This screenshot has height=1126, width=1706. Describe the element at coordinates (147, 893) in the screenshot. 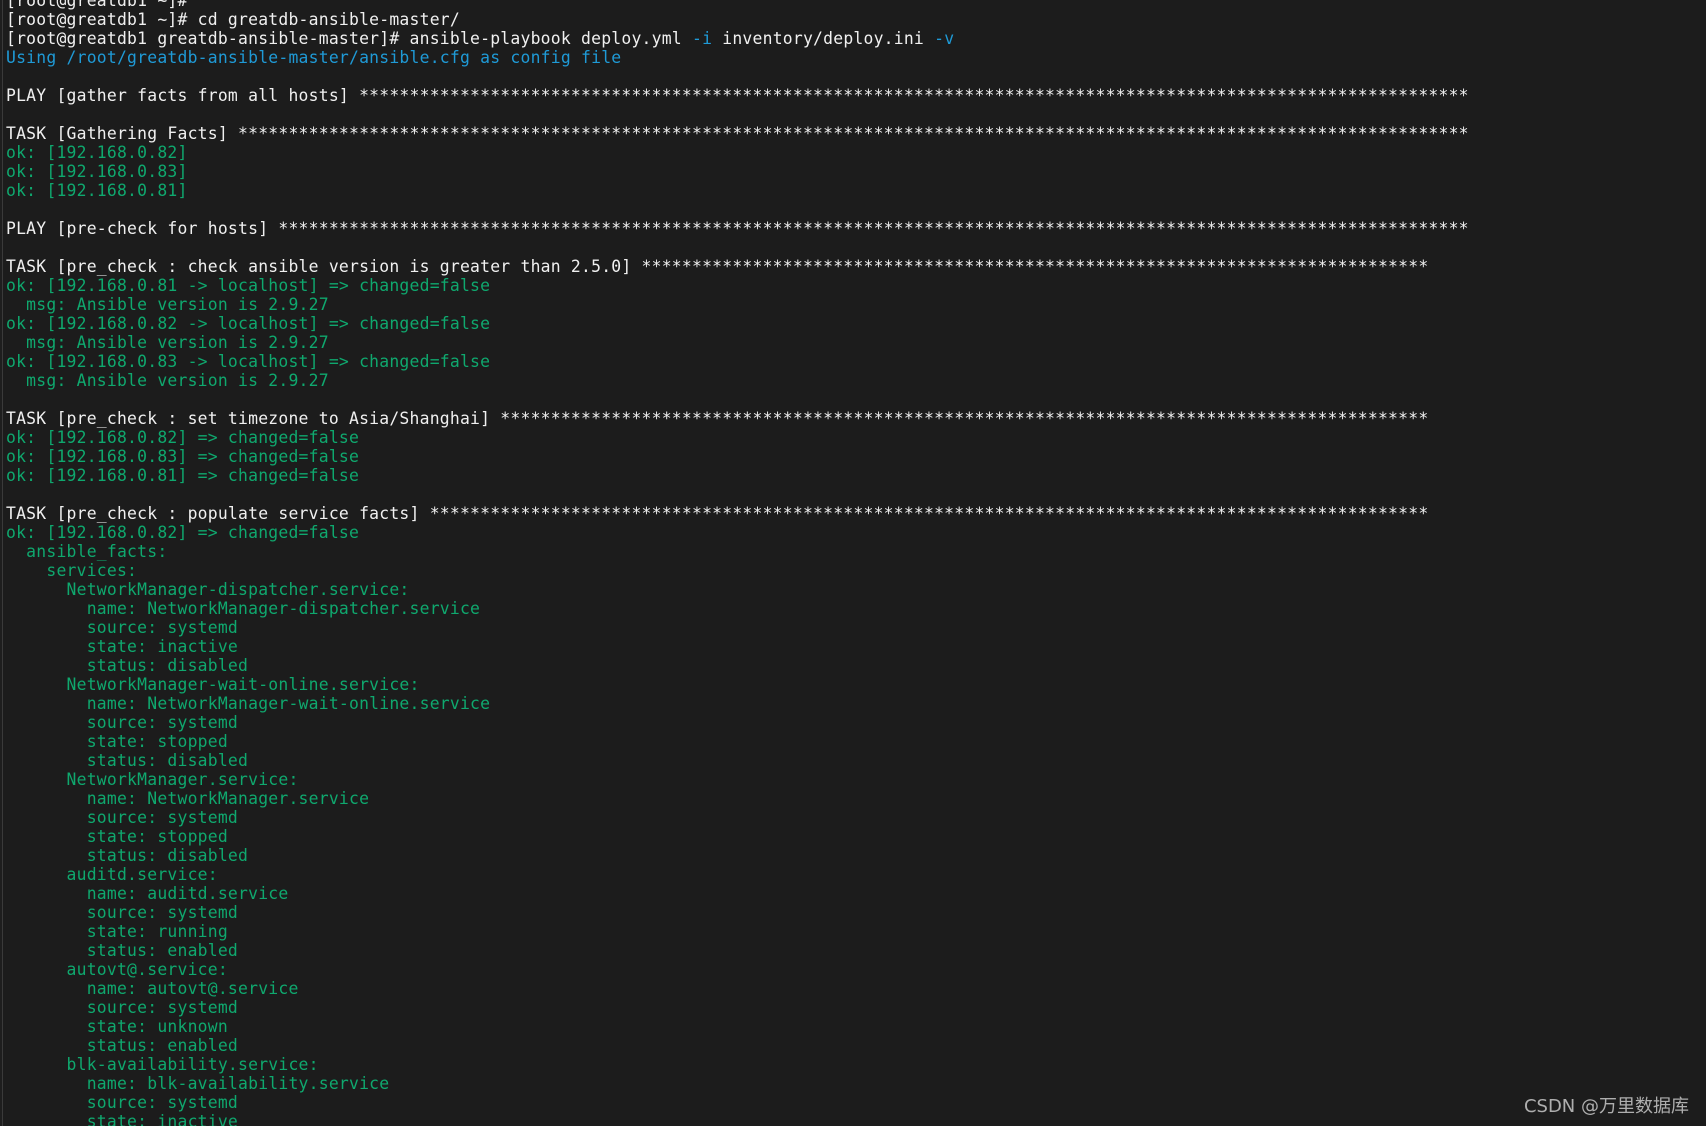

I see `terminal-line: name: auditd.service` at that location.